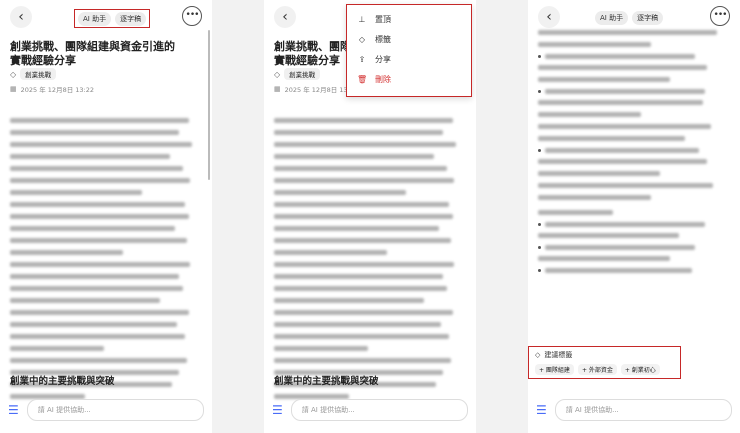  What do you see at coordinates (128, 50) in the screenshot?
I see `edit-icon: ✎` at bounding box center [128, 50].